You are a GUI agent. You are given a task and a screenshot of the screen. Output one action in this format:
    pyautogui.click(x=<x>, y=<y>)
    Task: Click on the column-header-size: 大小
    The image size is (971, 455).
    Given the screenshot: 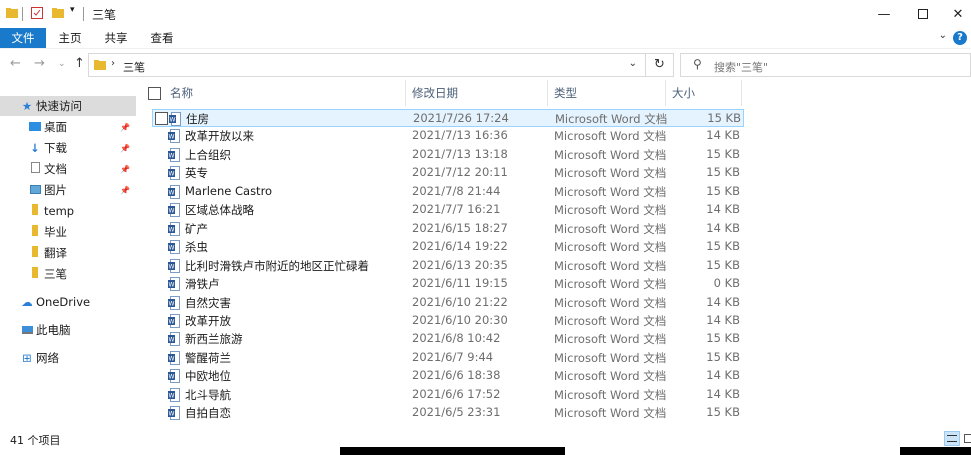 What is the action you would take?
    pyautogui.click(x=704, y=93)
    